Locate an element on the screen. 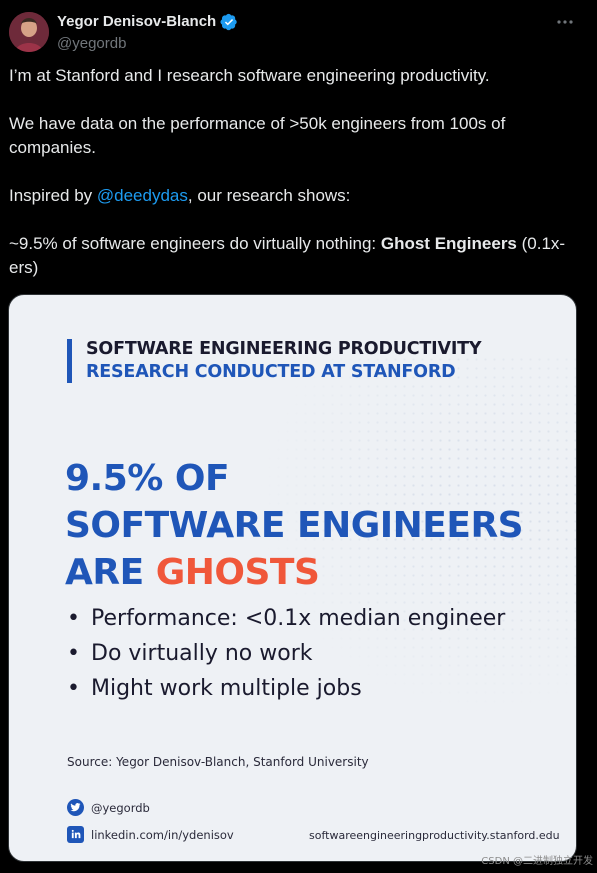  more-icon is located at coordinates (565, 22).